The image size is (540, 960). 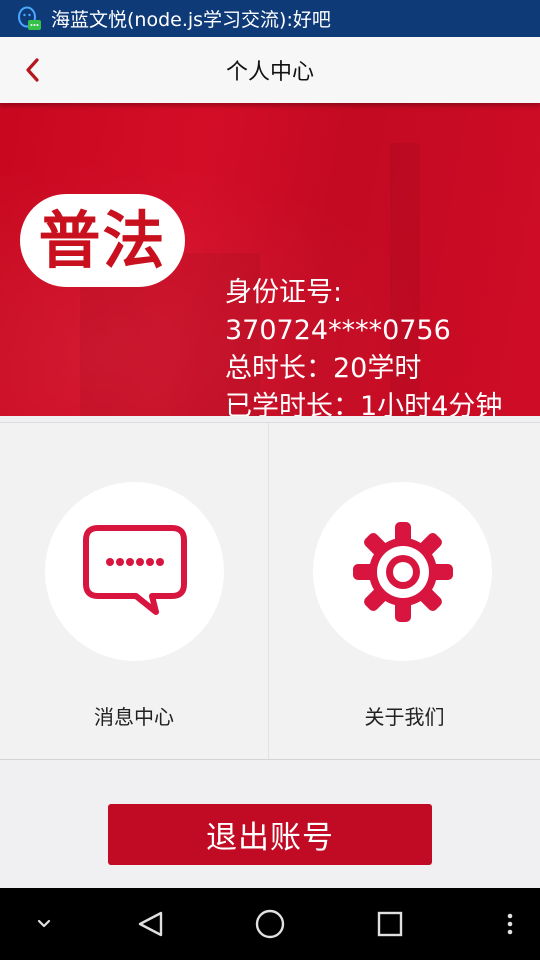 I want to click on gear-icon, so click(x=402, y=571).